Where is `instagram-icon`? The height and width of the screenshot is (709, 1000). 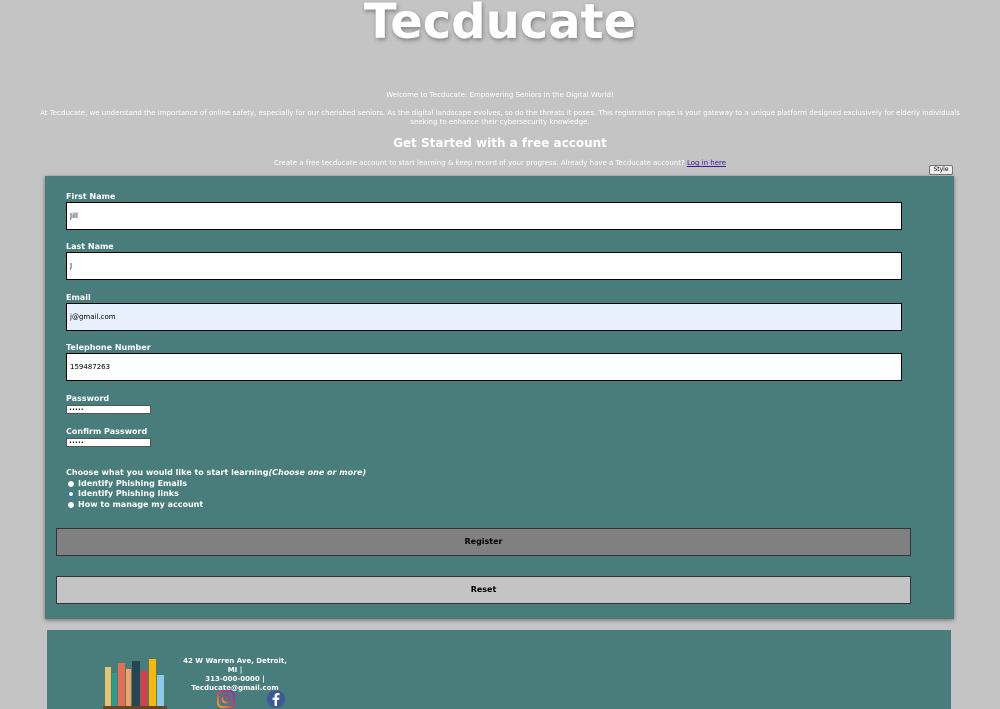
instagram-icon is located at coordinates (226, 699).